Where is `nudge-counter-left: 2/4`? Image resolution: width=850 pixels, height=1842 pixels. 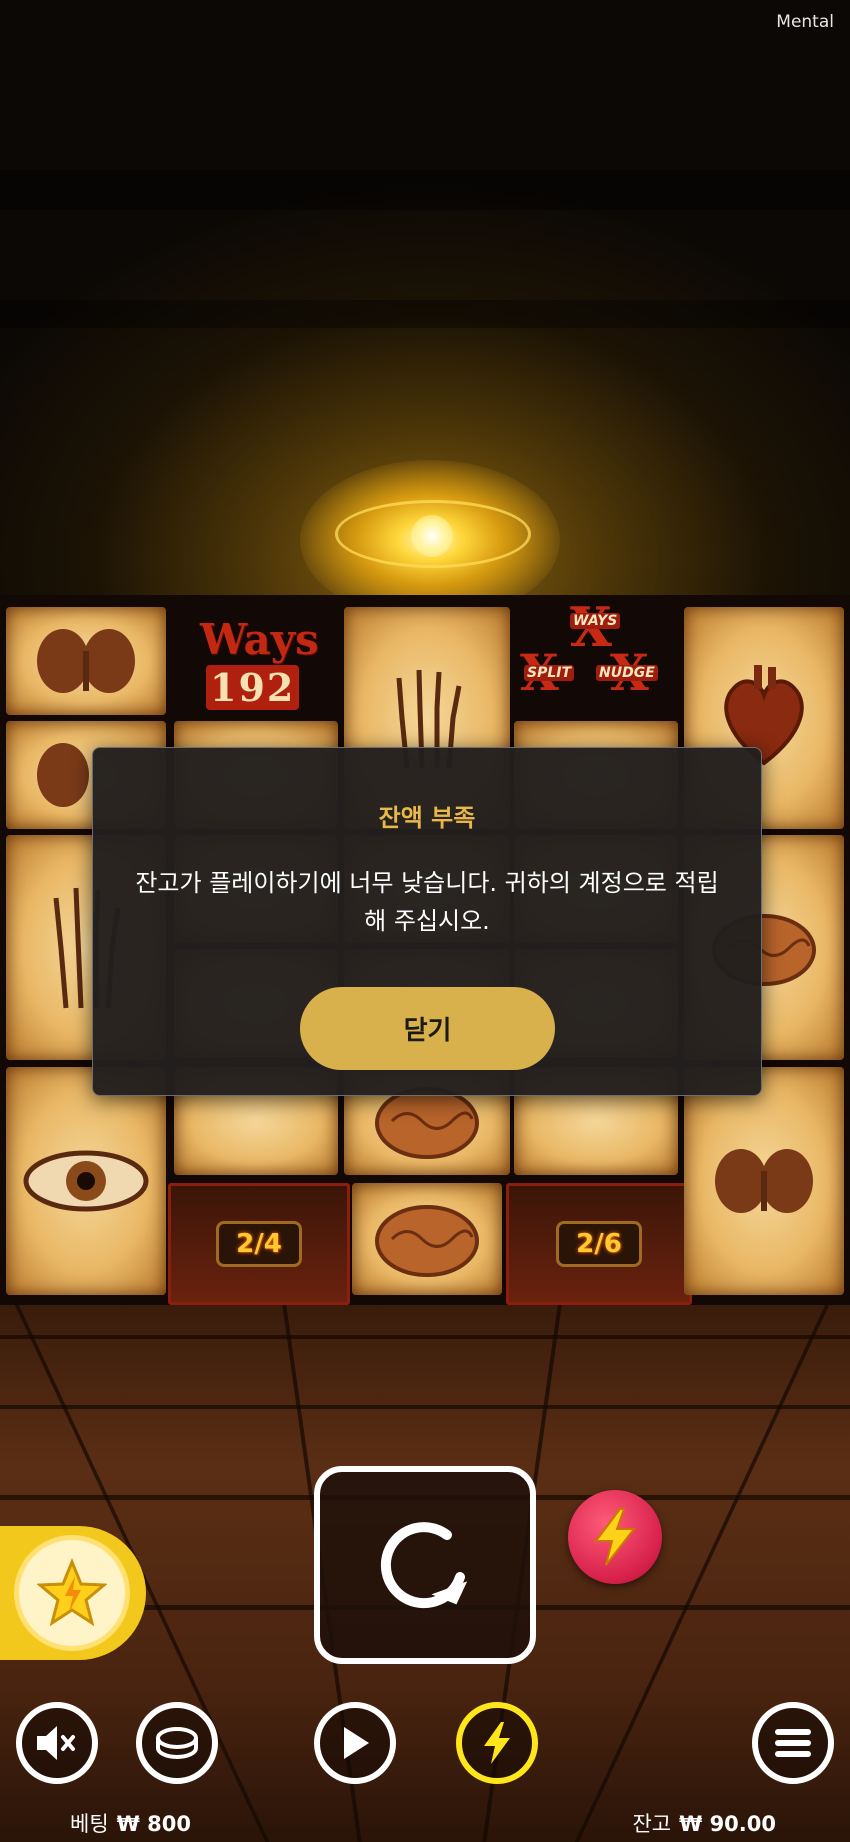 nudge-counter-left: 2/4 is located at coordinates (259, 1244).